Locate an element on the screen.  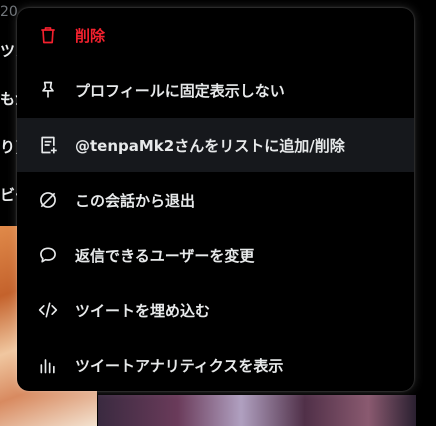
pin-icon is located at coordinates (48, 90).